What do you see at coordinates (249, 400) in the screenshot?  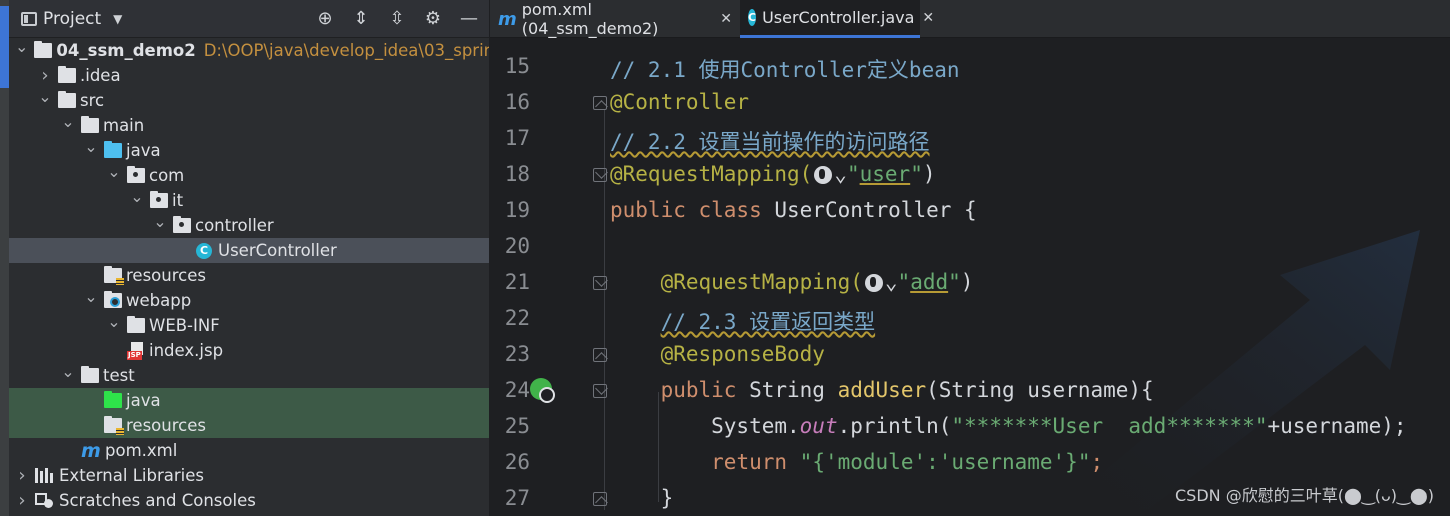 I see `tree-item-java: ›java` at bounding box center [249, 400].